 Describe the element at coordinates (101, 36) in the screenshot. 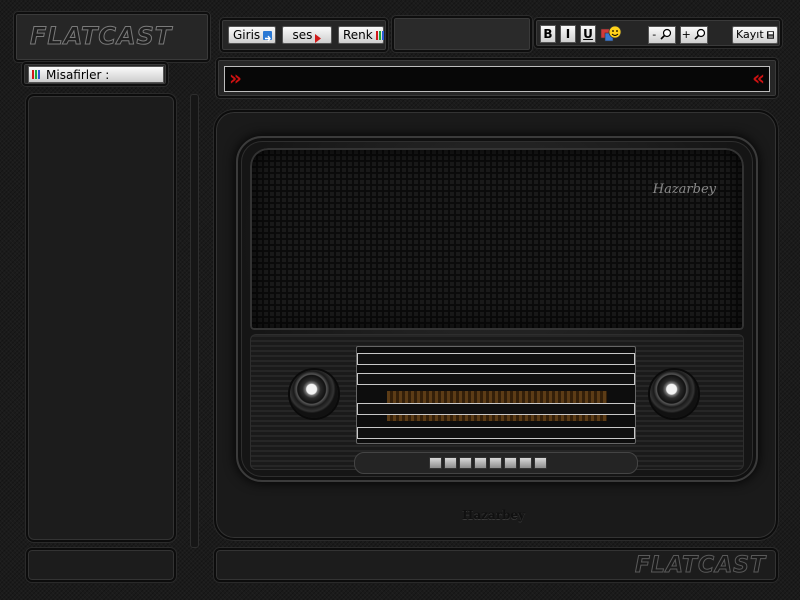

I see `flatcast-logo: FLATCAST` at that location.